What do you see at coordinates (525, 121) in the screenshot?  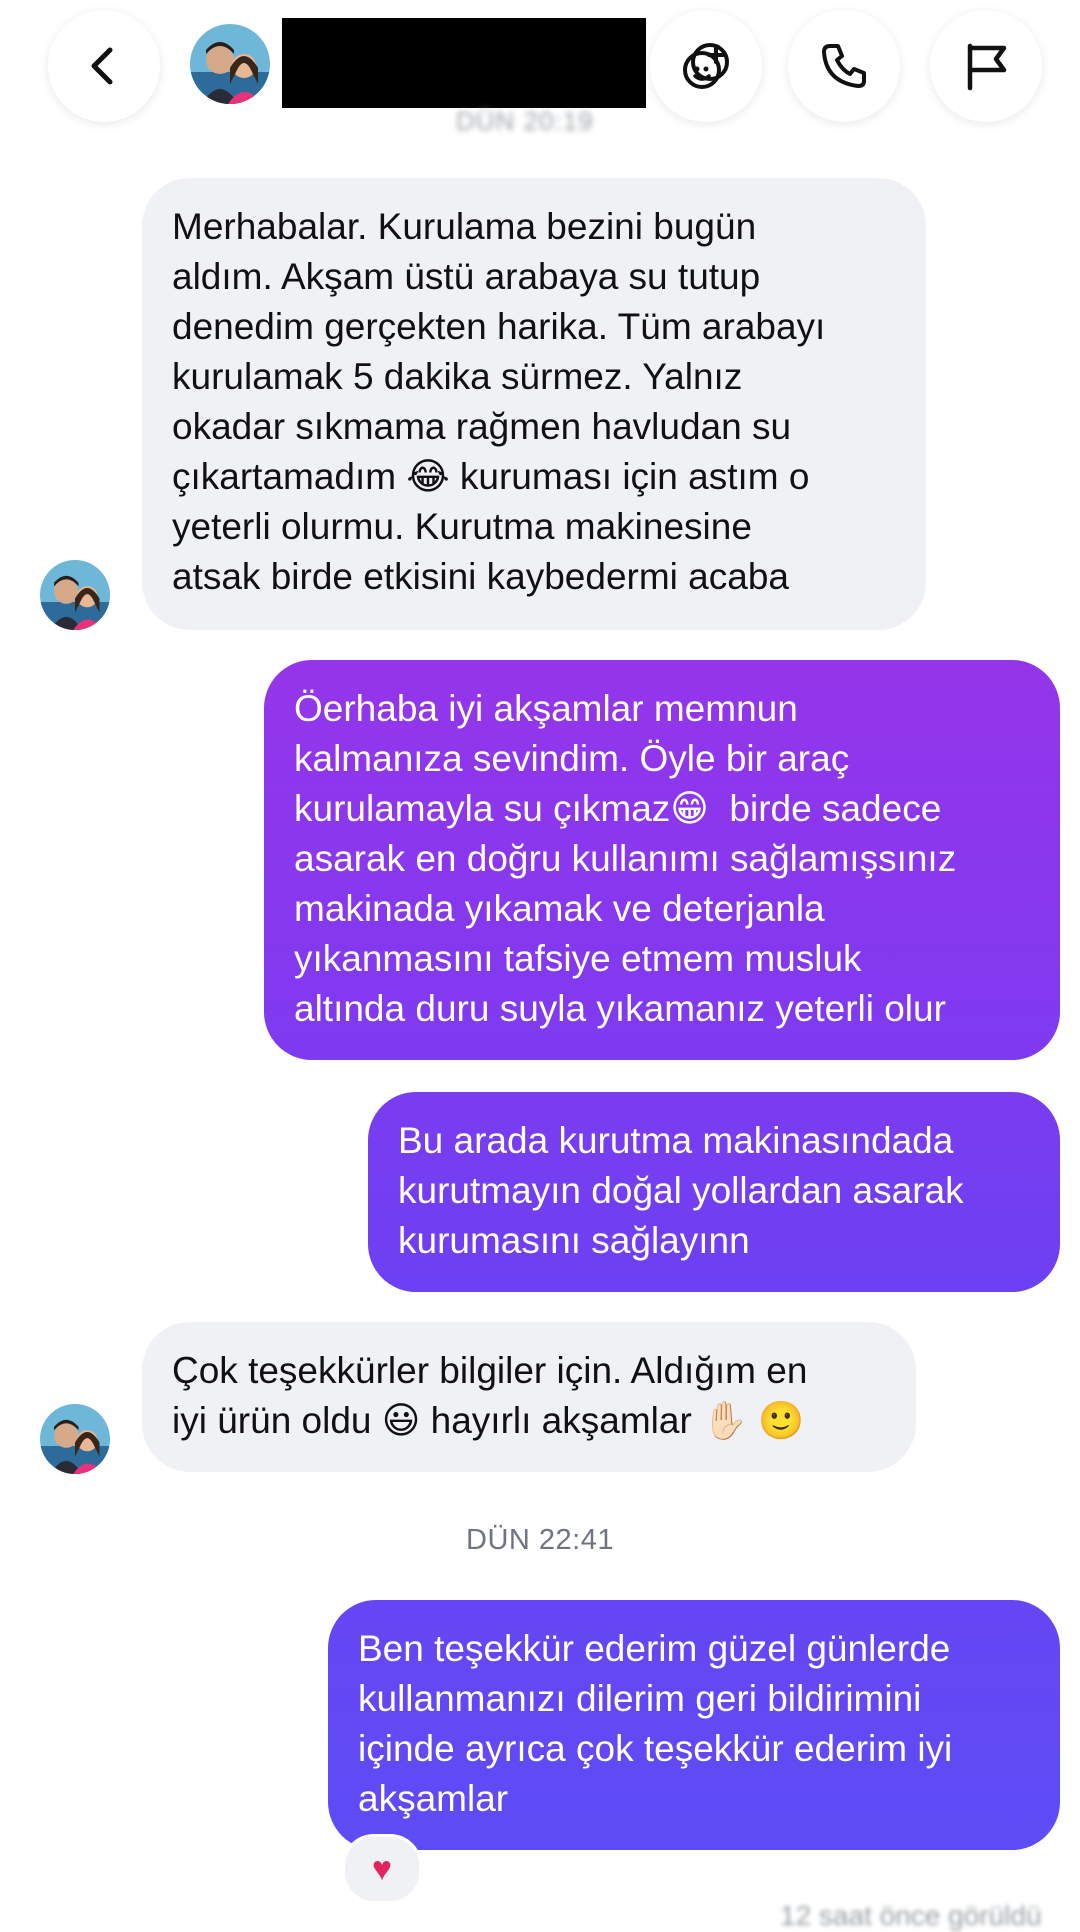 I see `blurred-timestamp: DÜN 20:19` at bounding box center [525, 121].